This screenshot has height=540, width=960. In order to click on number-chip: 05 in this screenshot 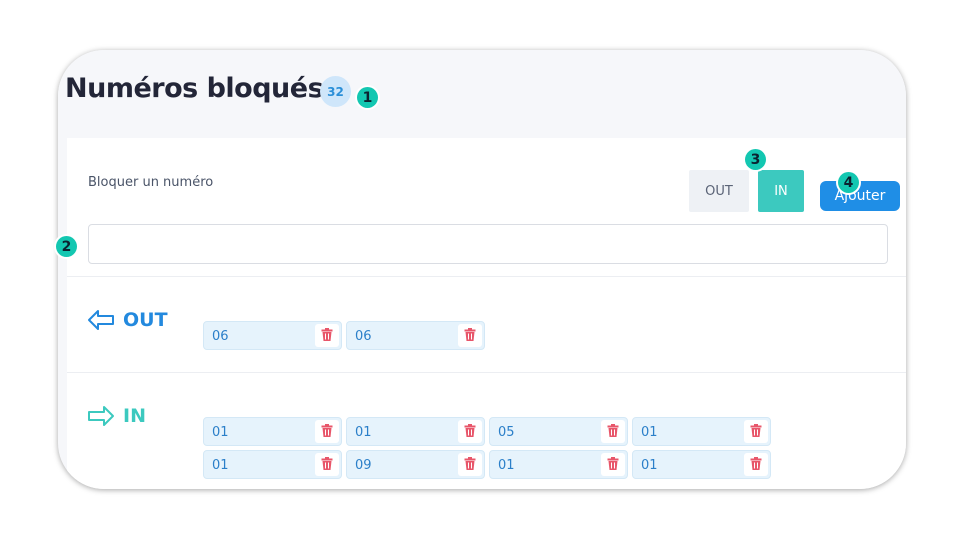, I will do `click(558, 431)`.